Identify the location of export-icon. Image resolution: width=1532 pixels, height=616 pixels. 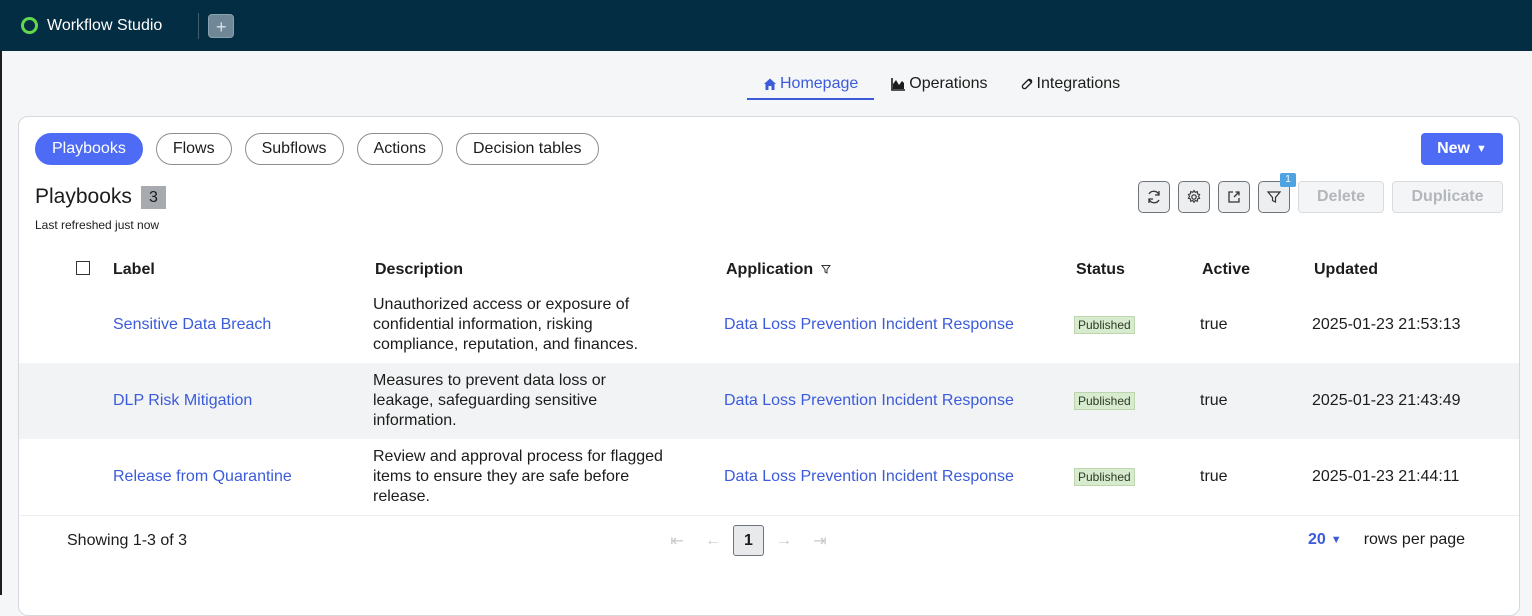
(1234, 197).